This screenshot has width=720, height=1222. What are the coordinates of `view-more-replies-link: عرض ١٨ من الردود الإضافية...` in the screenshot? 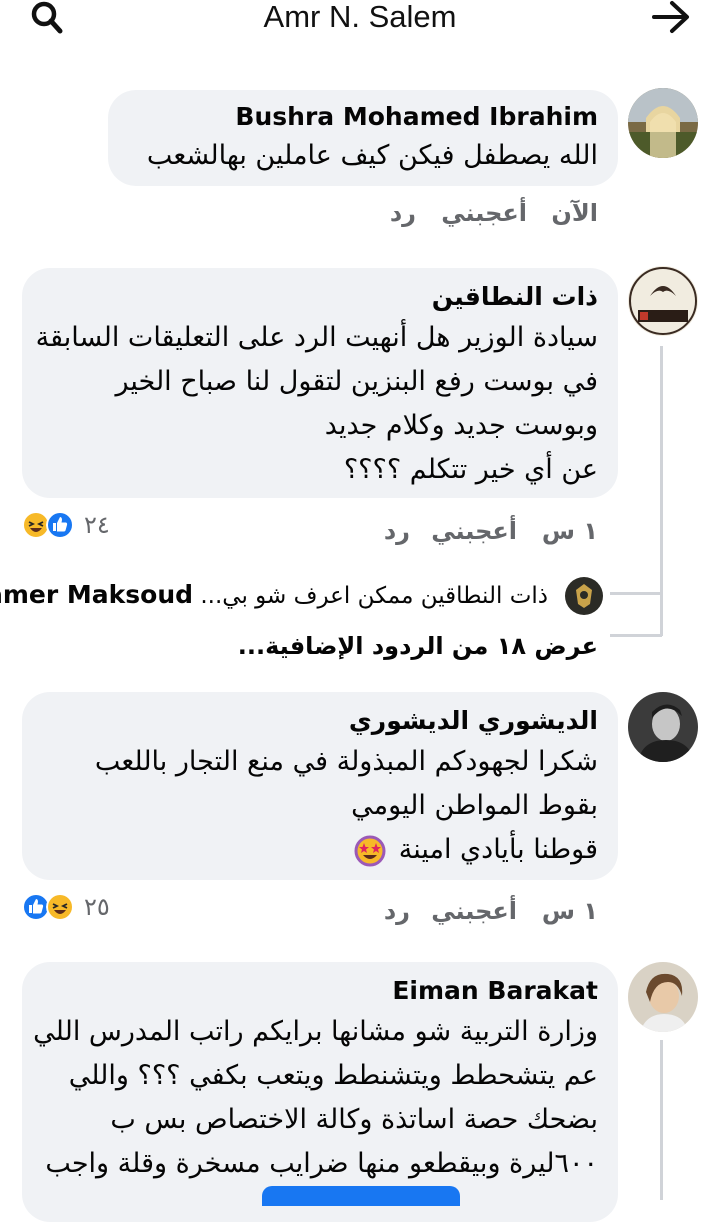 It's located at (418, 646).